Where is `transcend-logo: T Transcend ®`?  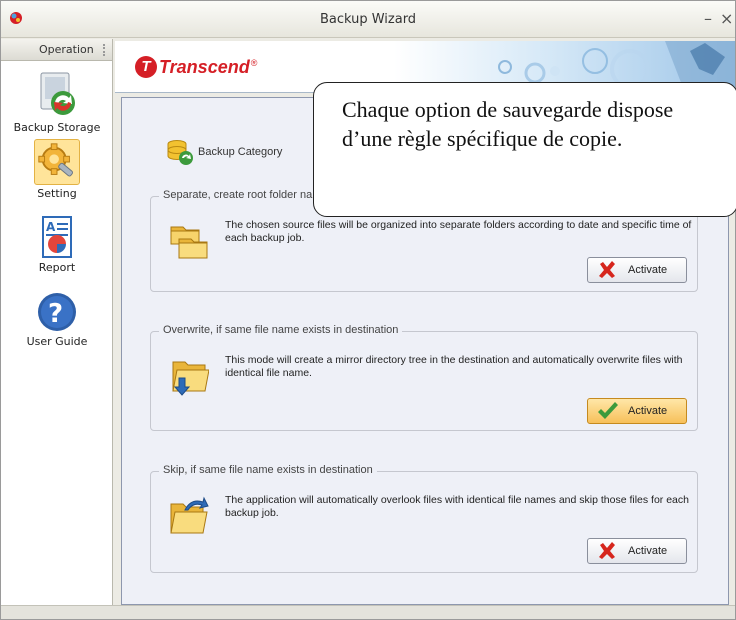 transcend-logo: T Transcend ® is located at coordinates (196, 67).